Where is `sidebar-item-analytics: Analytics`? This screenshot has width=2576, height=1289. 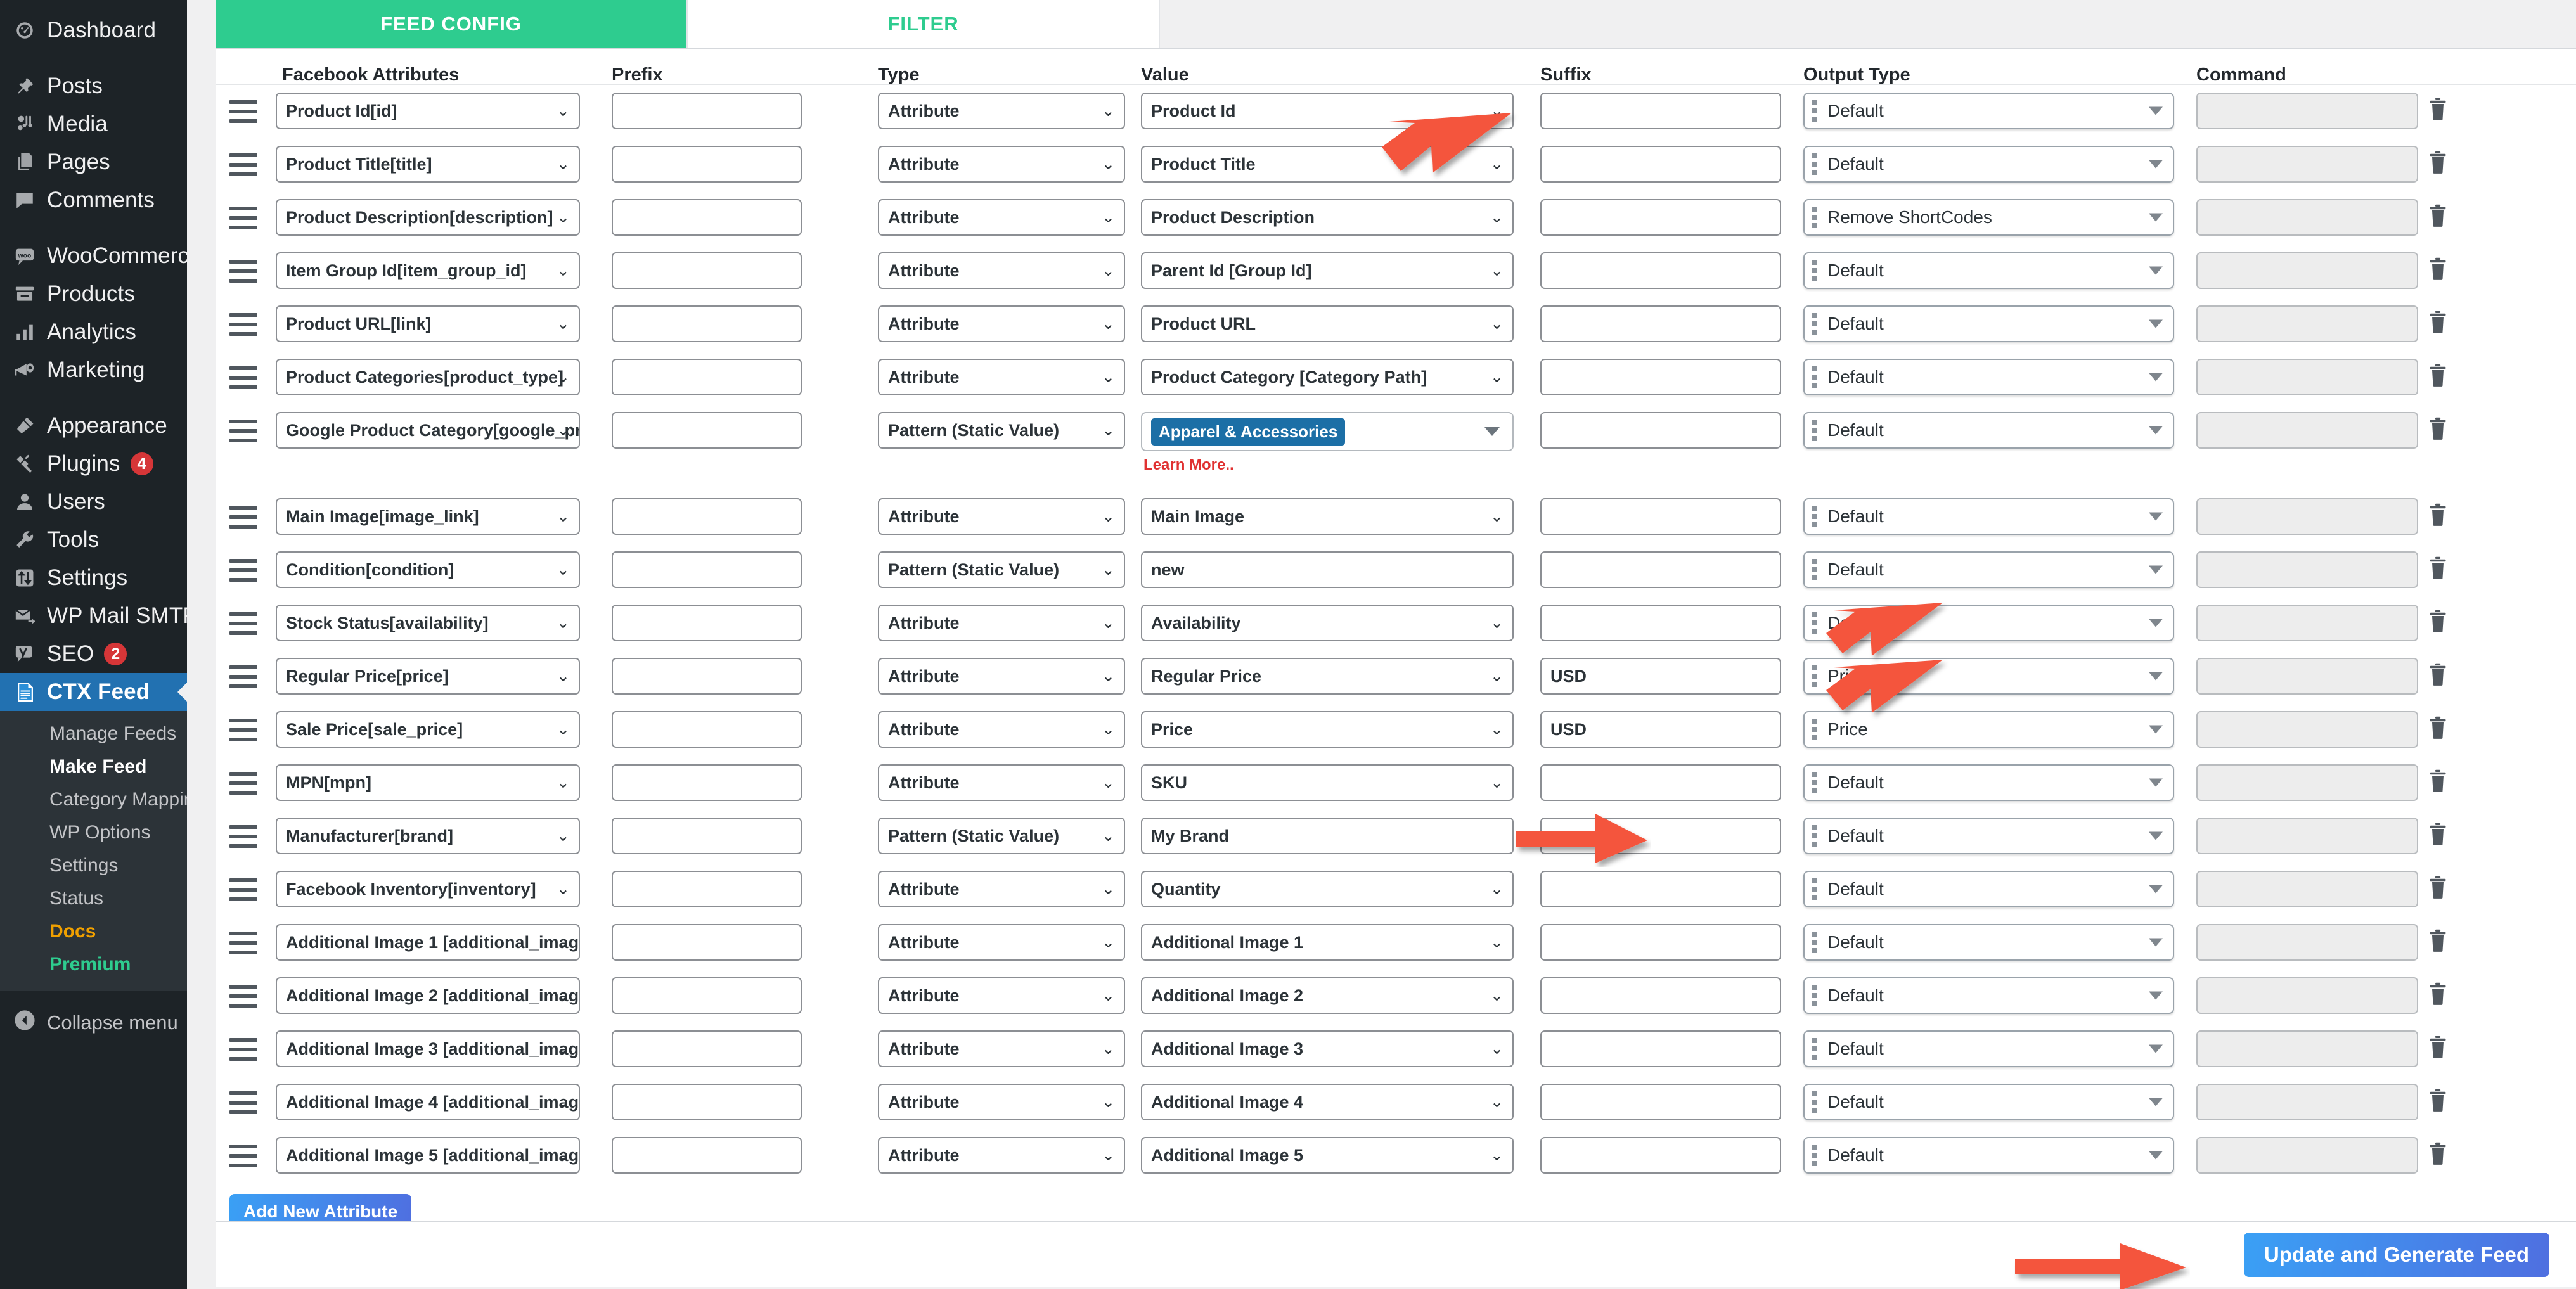
sidebar-item-analytics: Analytics is located at coordinates (93, 332).